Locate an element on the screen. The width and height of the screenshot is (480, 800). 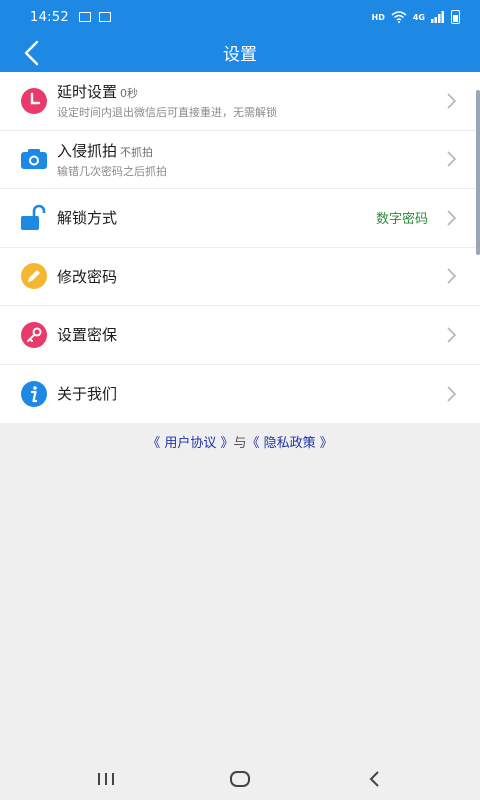
scrollbar is located at coordinates (478, 172).